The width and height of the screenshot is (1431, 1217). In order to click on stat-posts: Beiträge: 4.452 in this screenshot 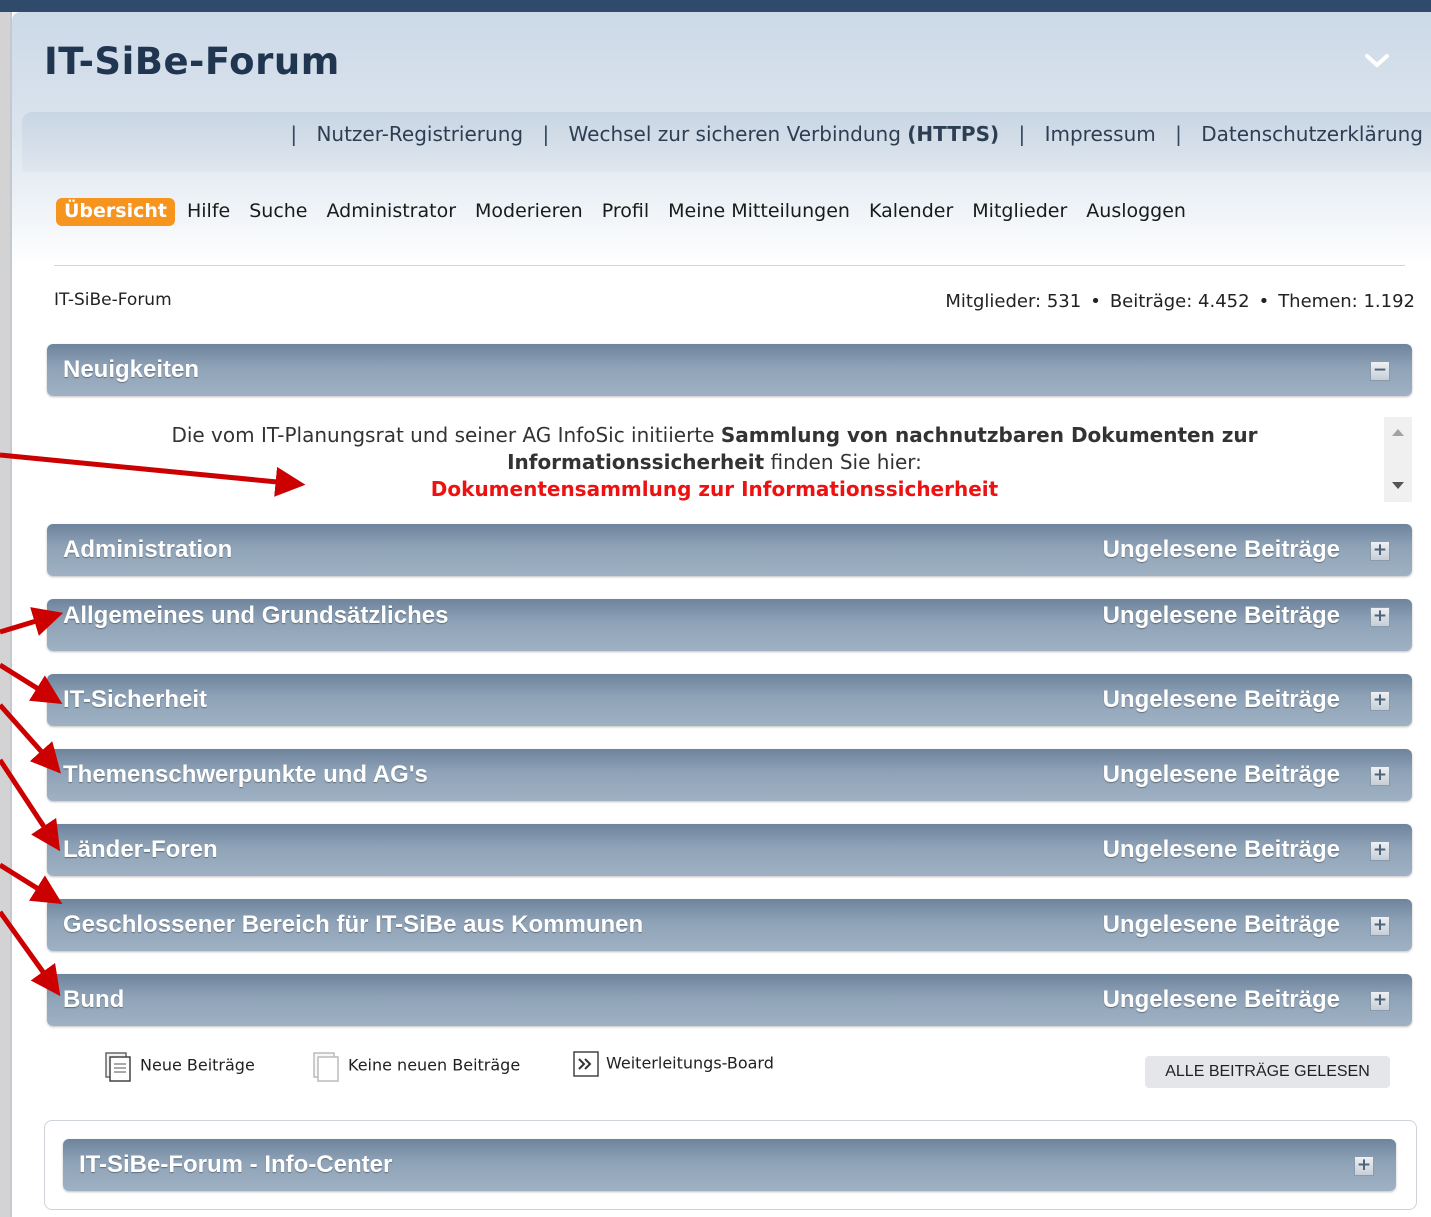, I will do `click(1179, 301)`.